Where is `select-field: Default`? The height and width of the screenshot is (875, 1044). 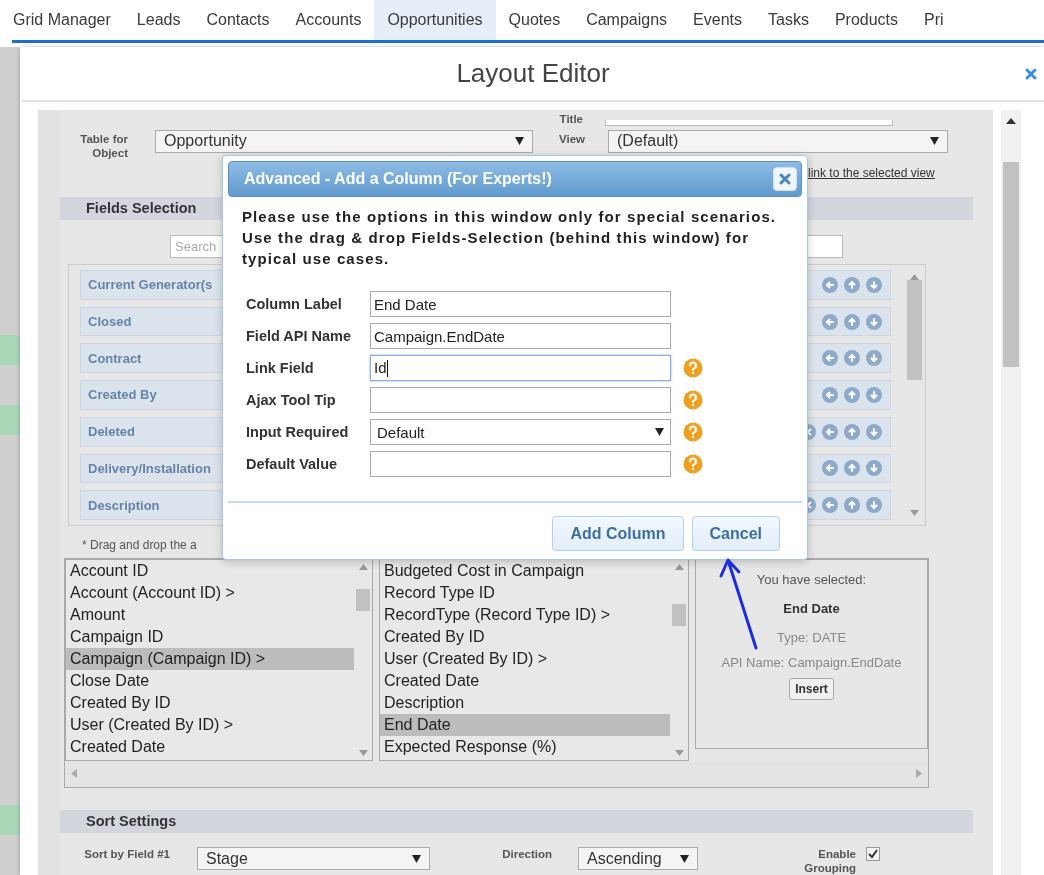
select-field: Default is located at coordinates (520, 432).